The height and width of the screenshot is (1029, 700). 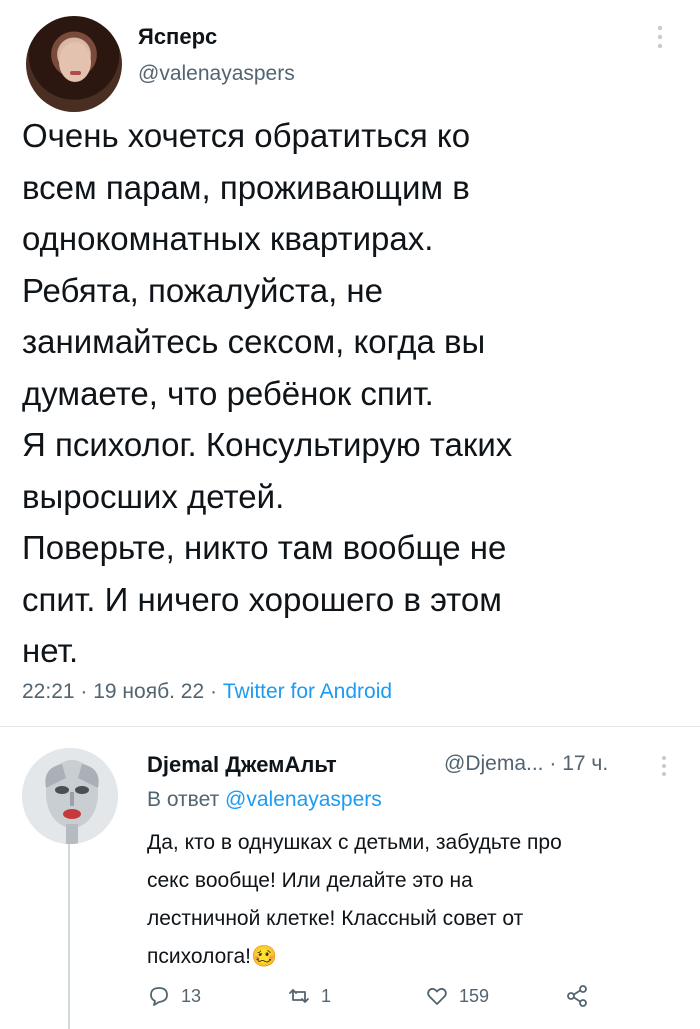 I want to click on like-action: 159, so click(x=457, y=996).